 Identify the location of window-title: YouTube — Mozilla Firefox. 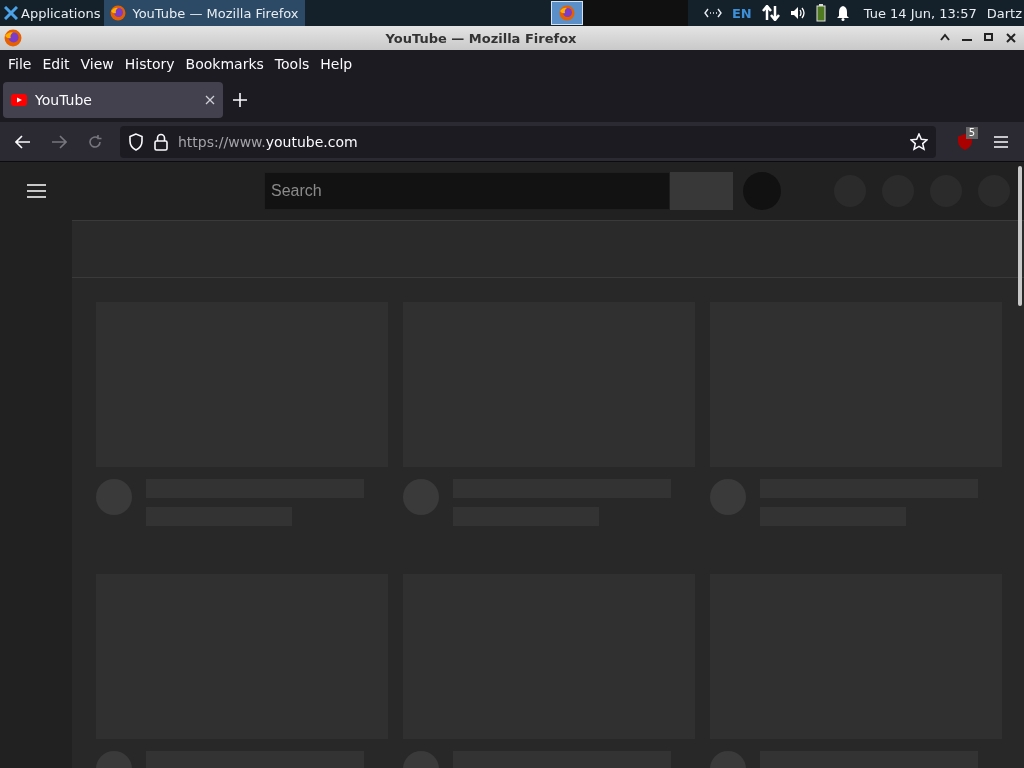
(481, 38).